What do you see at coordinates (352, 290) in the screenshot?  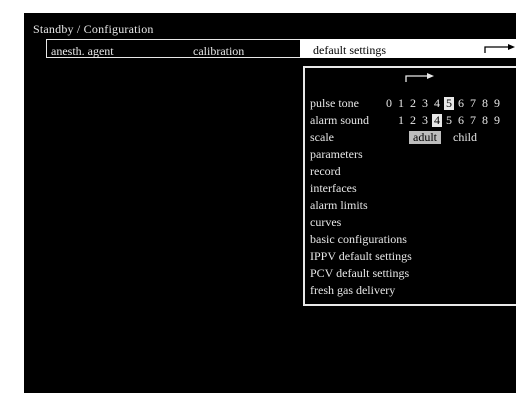 I see `menu-item-fresh-gas-delivery: fresh gas delivery` at bounding box center [352, 290].